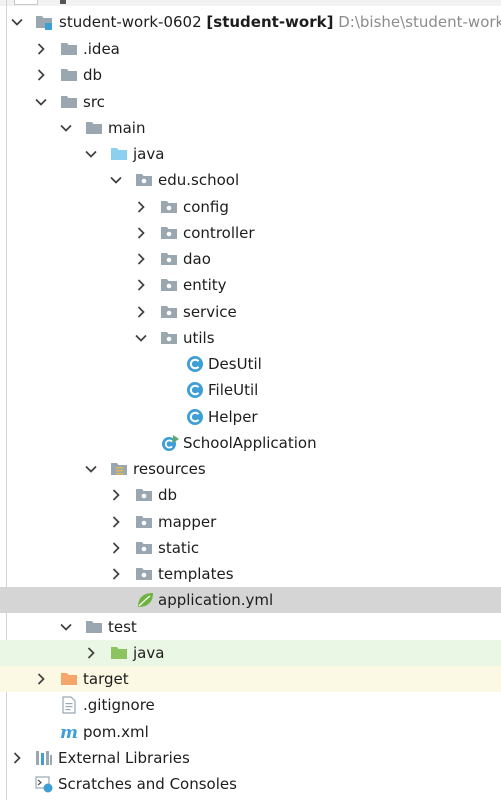 The image size is (501, 800). I want to click on tree-item-label: edu.school, so click(199, 180).